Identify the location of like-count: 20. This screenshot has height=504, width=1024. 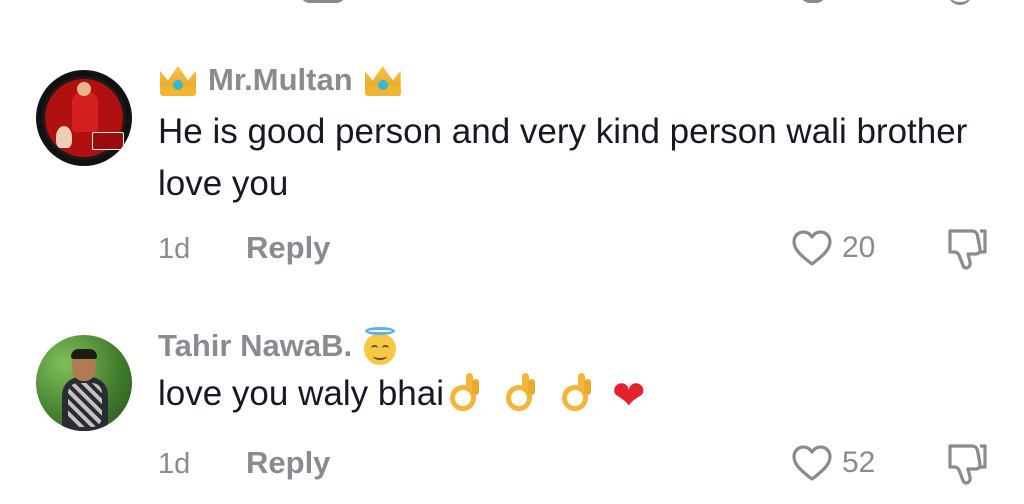
(859, 247).